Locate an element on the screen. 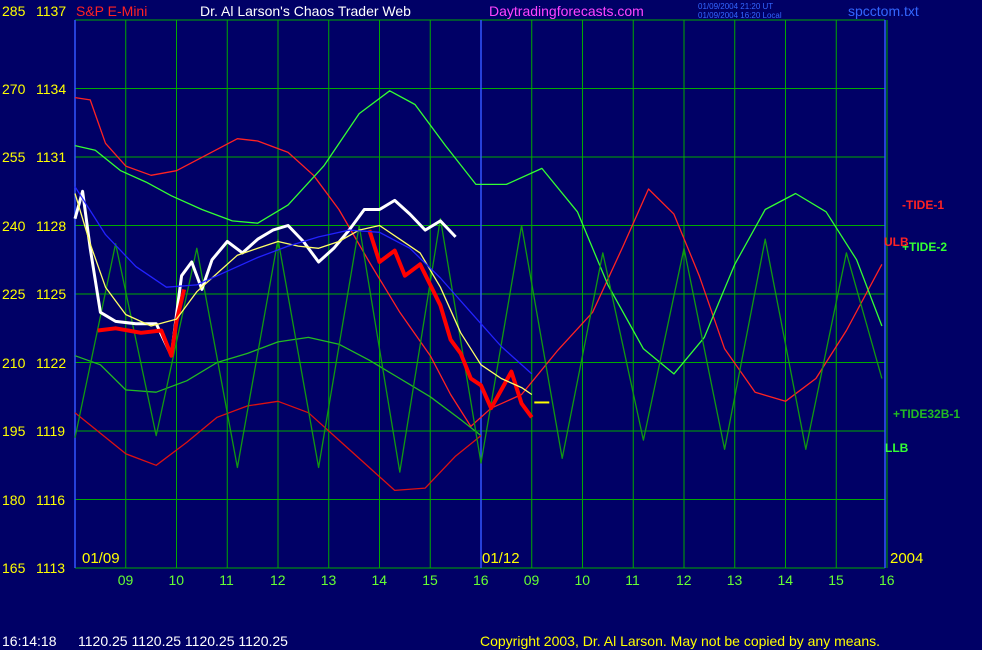  site-link: Daytradingforecasts.com is located at coordinates (566, 11).